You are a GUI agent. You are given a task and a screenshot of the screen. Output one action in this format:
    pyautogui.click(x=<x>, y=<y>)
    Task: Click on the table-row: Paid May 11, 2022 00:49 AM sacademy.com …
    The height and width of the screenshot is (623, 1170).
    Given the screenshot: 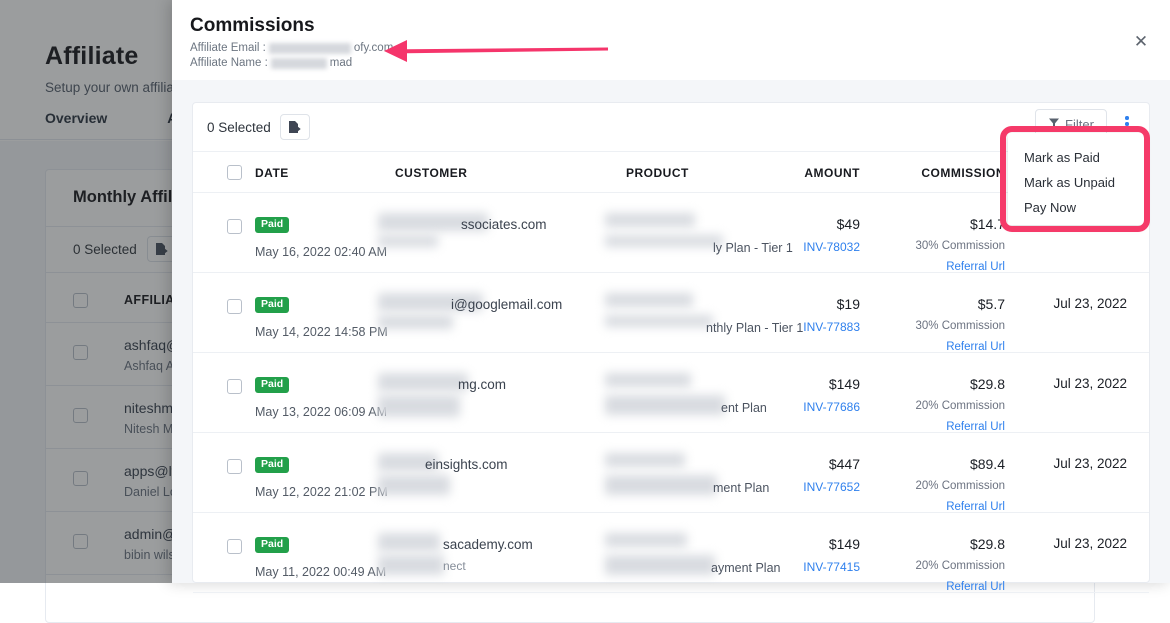 What is the action you would take?
    pyautogui.click(x=671, y=553)
    